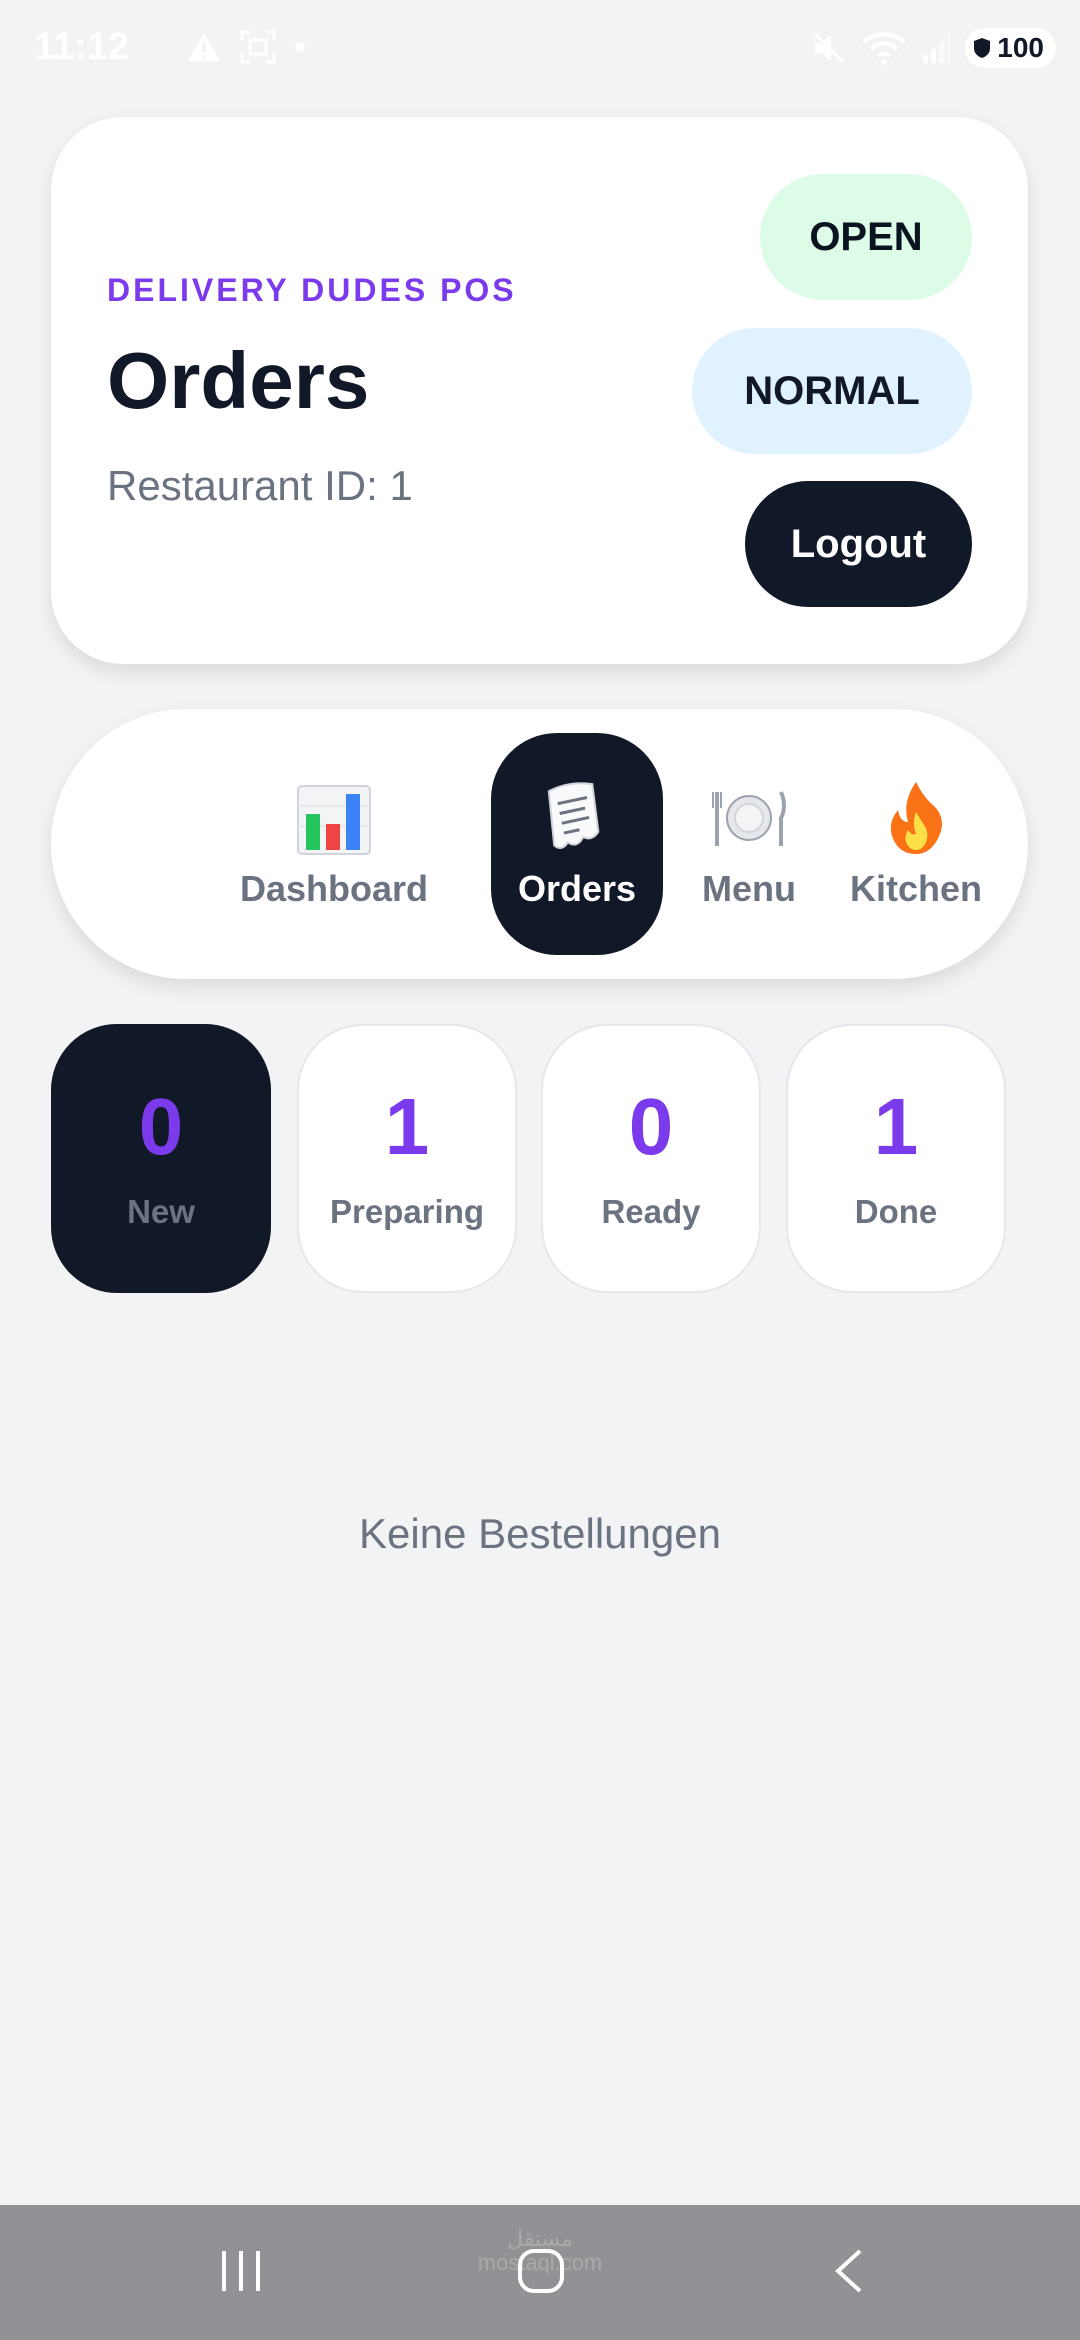 Image resolution: width=1080 pixels, height=2340 pixels. What do you see at coordinates (334, 820) in the screenshot?
I see `bar-chart-icon` at bounding box center [334, 820].